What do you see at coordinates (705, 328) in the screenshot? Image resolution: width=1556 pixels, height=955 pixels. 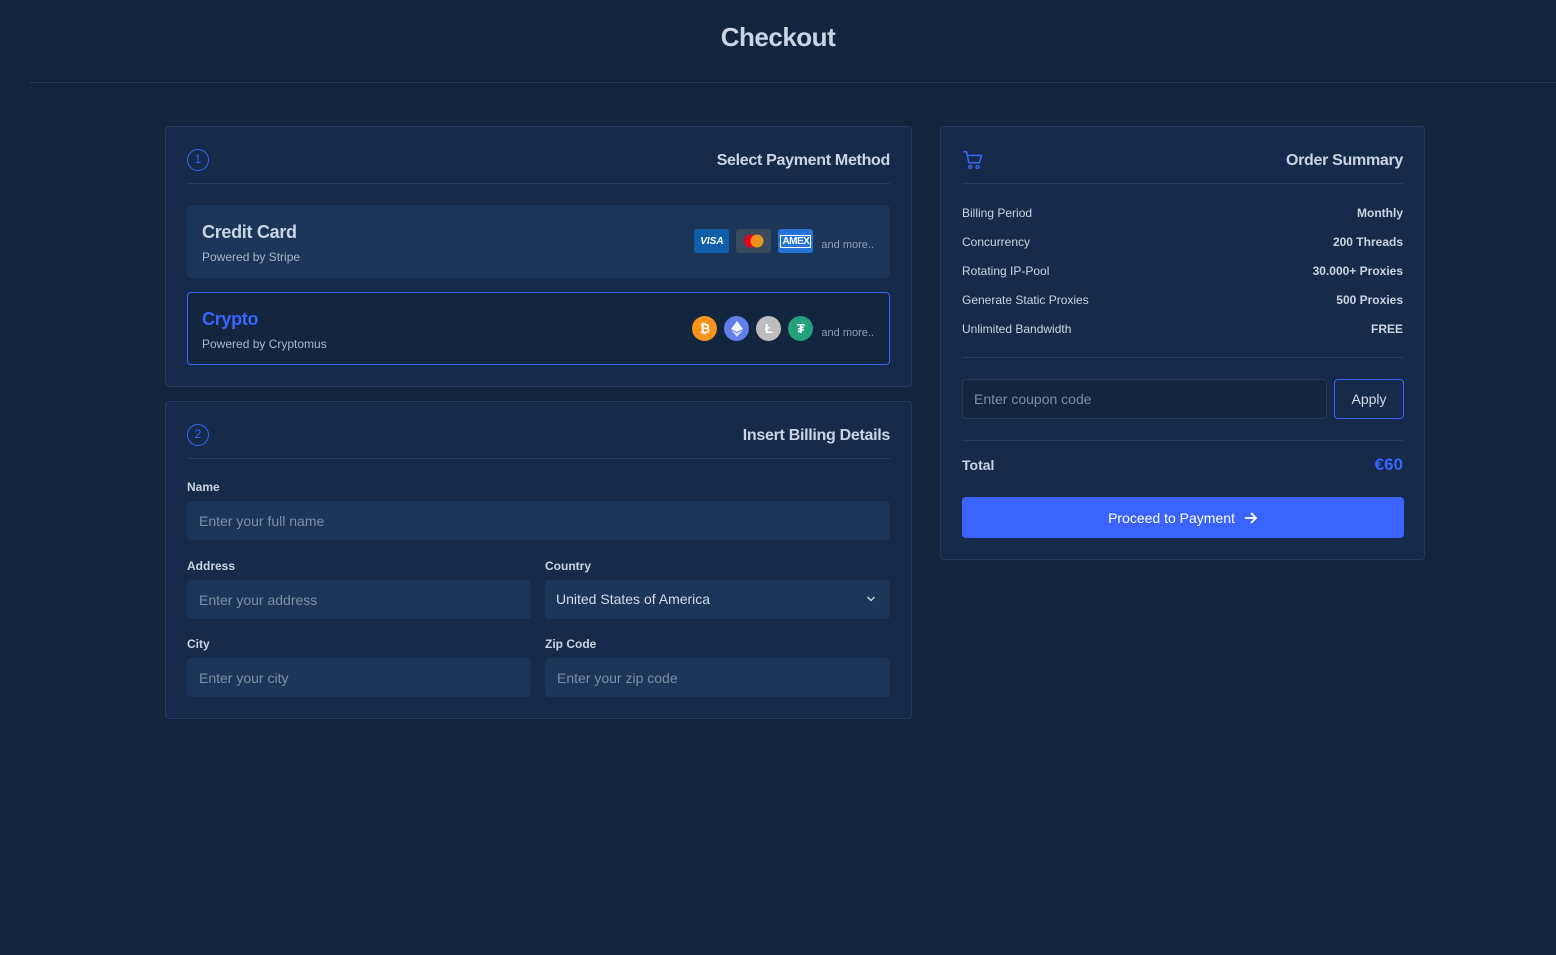 I see `bitcoin-icon: ₿` at bounding box center [705, 328].